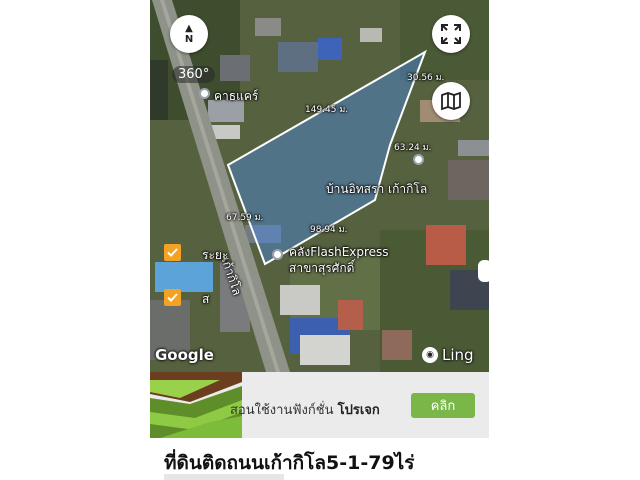 The height and width of the screenshot is (480, 640). What do you see at coordinates (277, 254) in the screenshot?
I see `flash-express-pin` at bounding box center [277, 254].